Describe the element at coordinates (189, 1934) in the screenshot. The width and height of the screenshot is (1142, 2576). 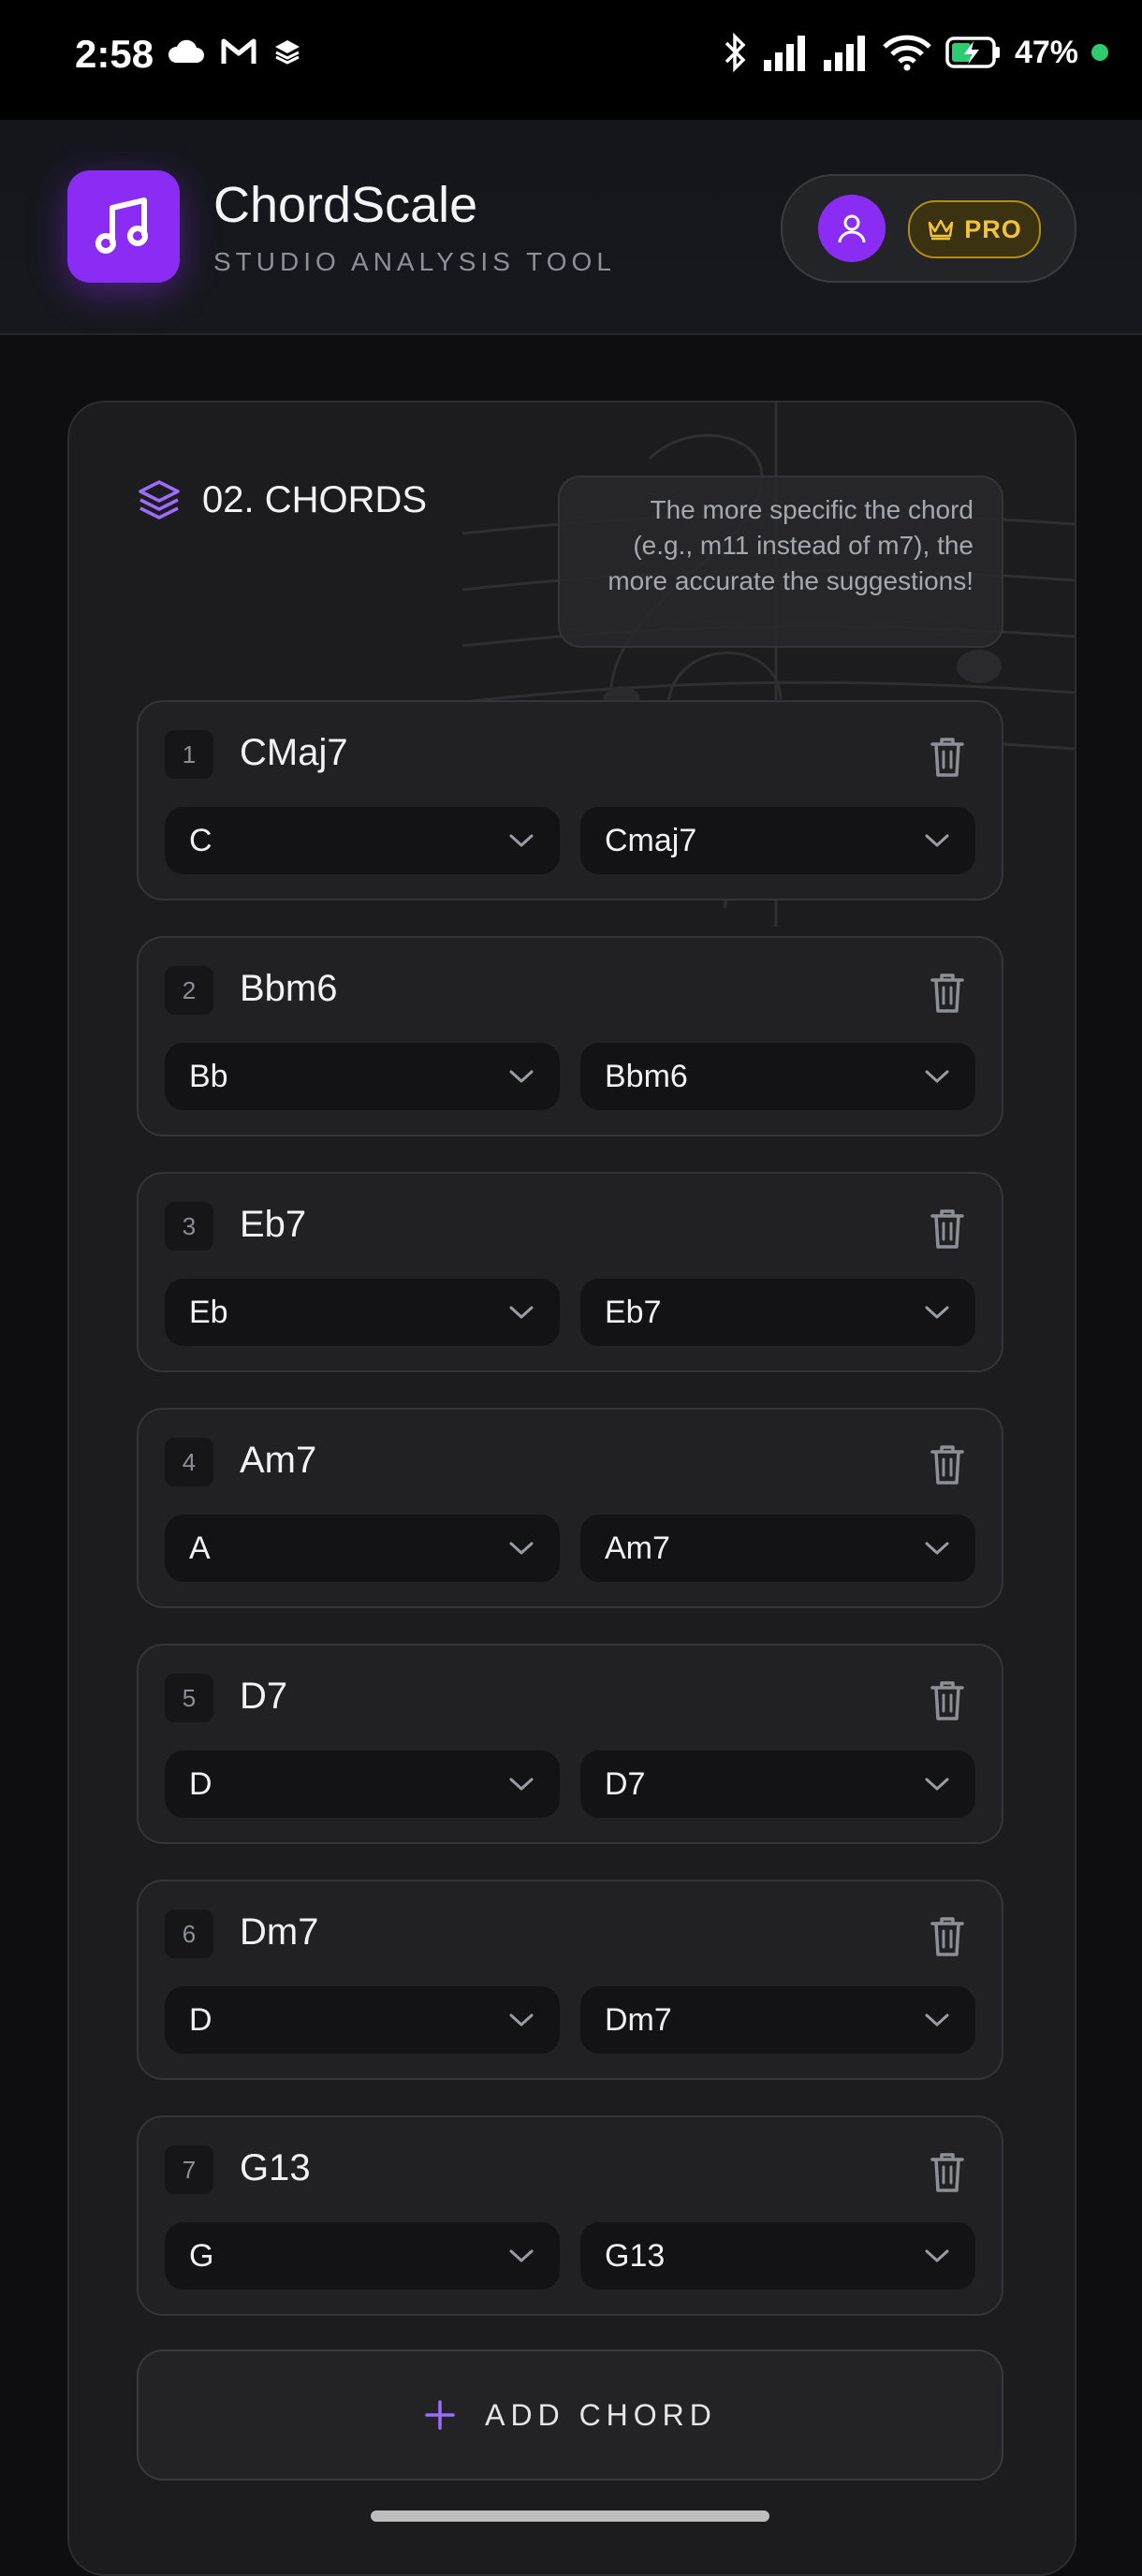
I see `chord-index: 6` at that location.